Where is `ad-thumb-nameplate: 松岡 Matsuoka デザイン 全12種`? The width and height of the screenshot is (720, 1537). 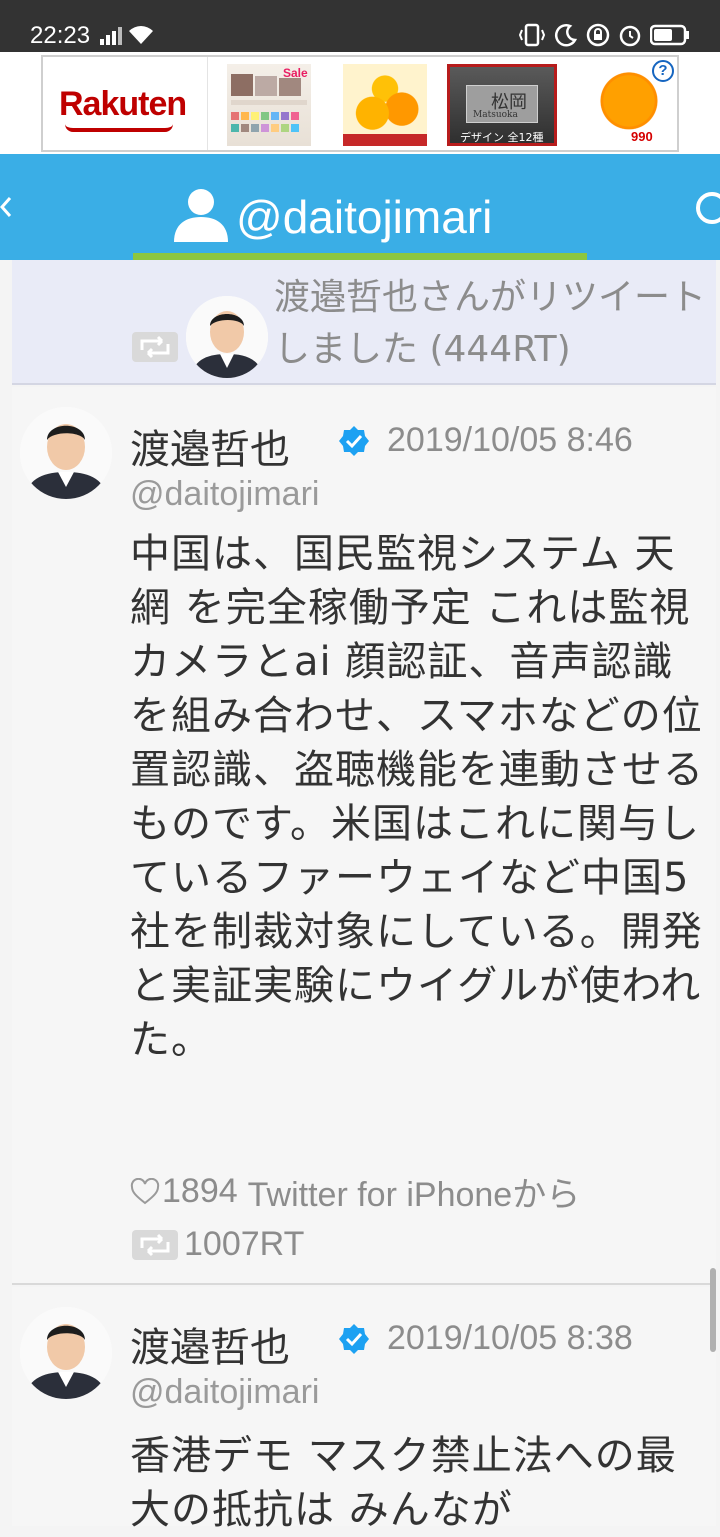 ad-thumb-nameplate: 松岡 Matsuoka デザイン 全12種 is located at coordinates (502, 105).